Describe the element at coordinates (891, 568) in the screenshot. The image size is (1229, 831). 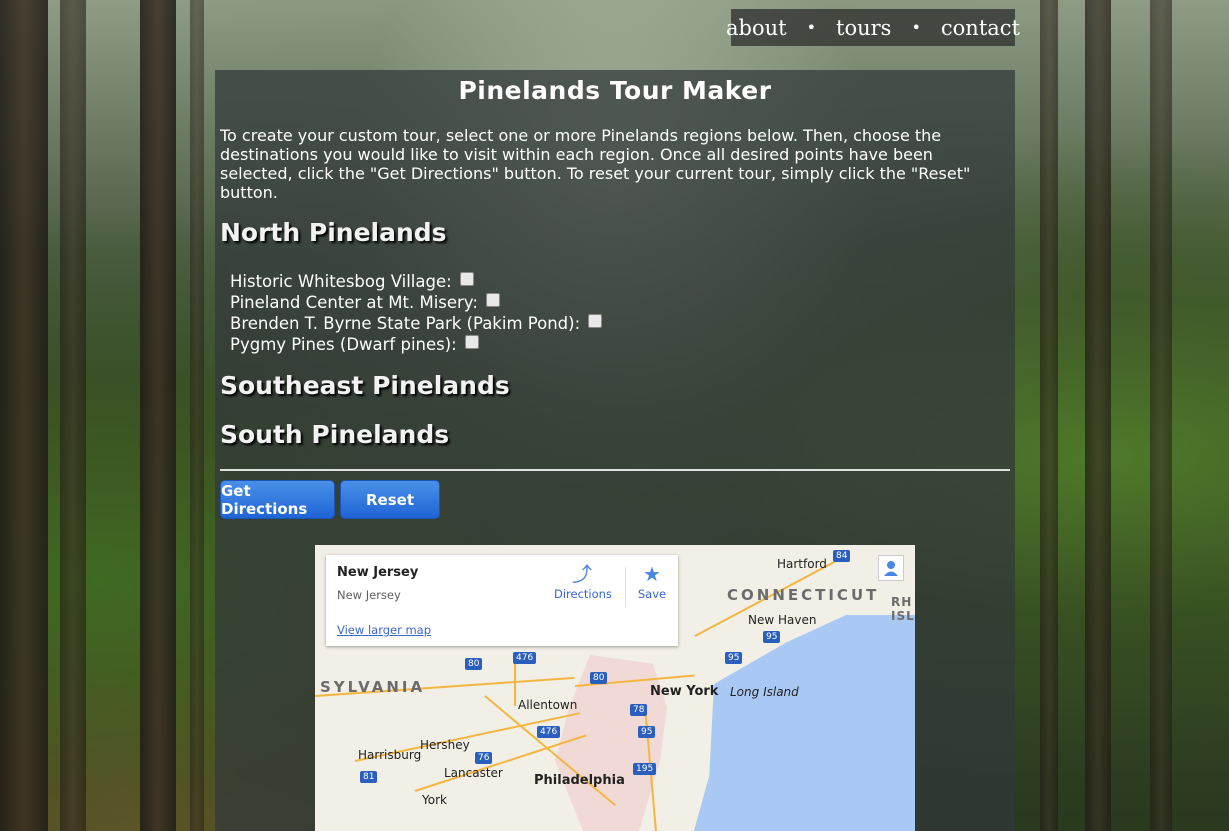
I see `user-icon` at that location.